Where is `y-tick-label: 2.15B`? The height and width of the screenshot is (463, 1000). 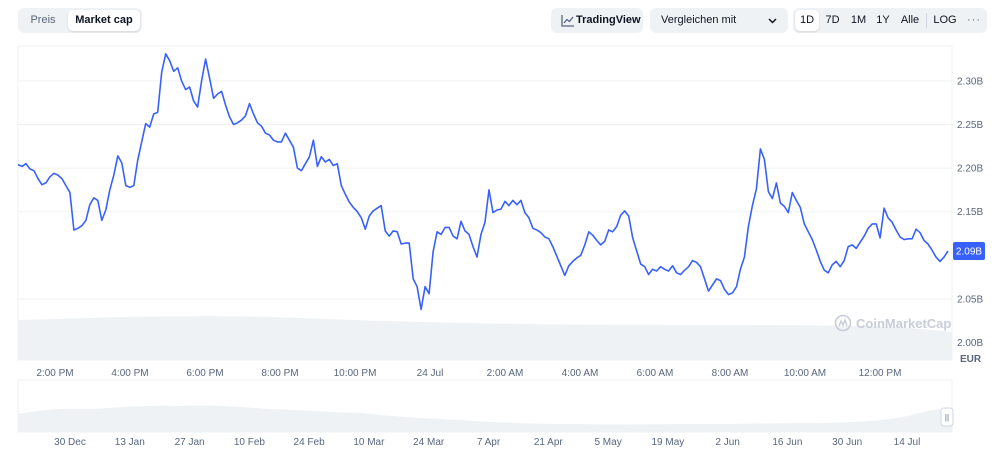 y-tick-label: 2.15B is located at coordinates (970, 212).